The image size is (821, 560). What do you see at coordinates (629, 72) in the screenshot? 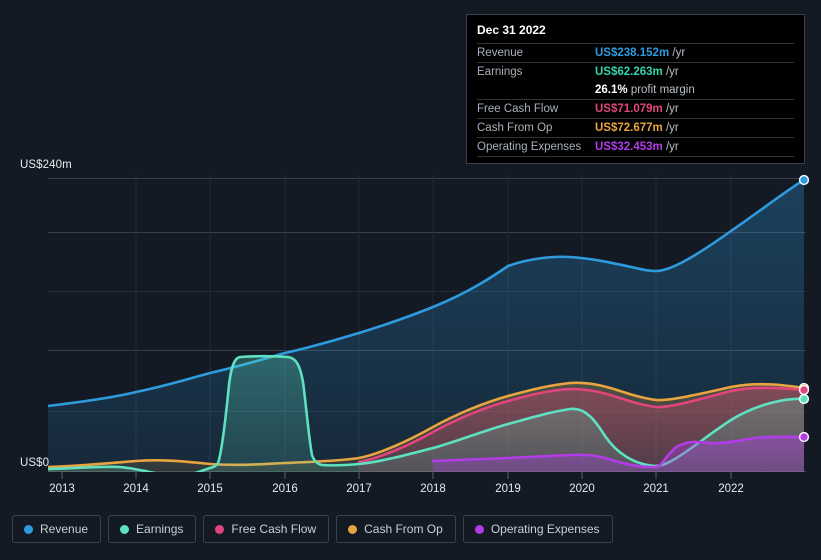
I see `tooltip-num-earnings: US$62.263m` at bounding box center [629, 72].